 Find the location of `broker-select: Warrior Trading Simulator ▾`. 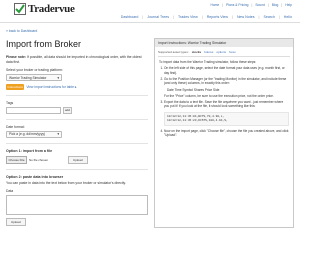

broker-select: Warrior Trading Simulator ▾ is located at coordinates (34, 78).